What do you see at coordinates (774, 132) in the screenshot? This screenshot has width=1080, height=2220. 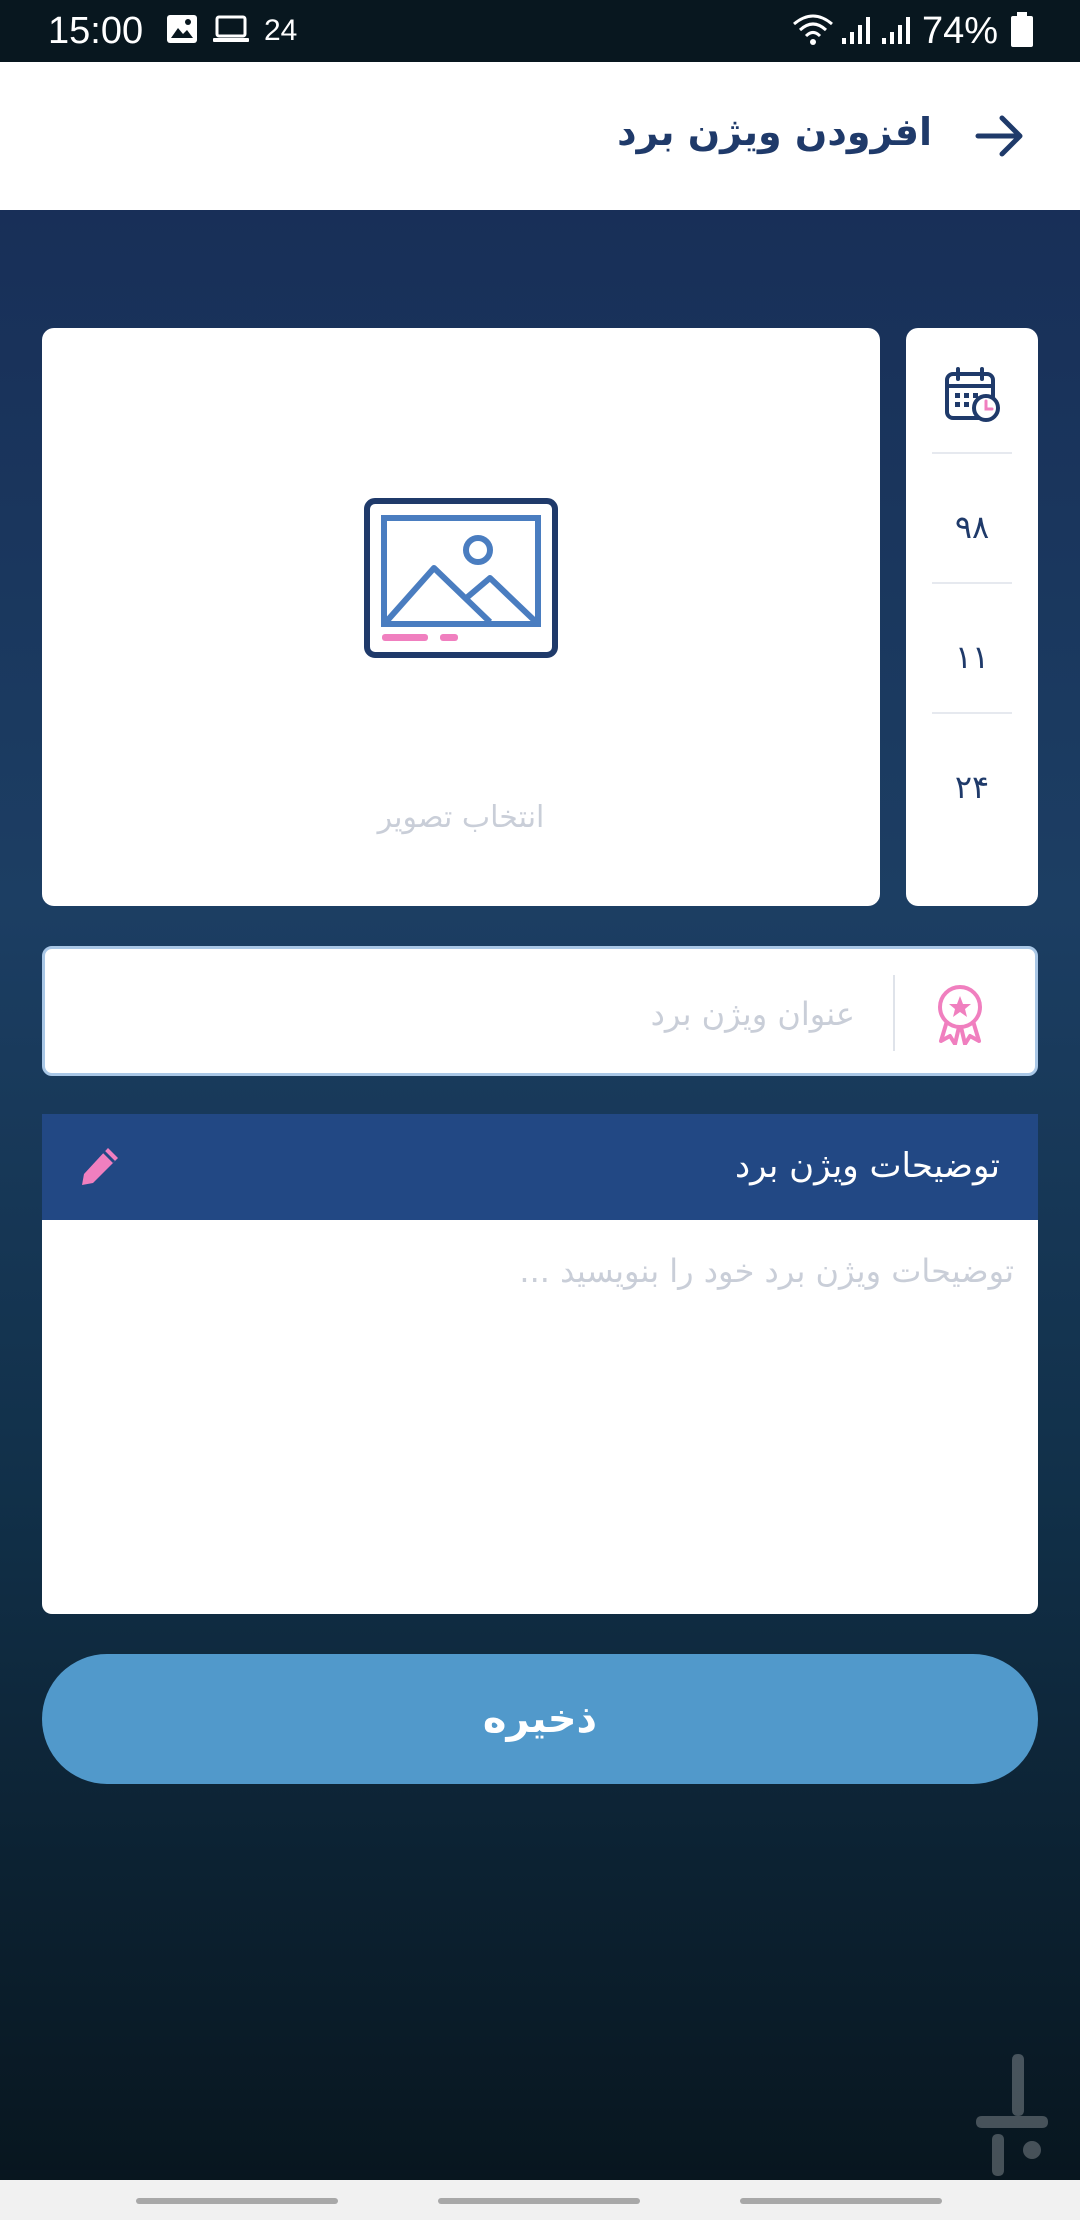 I see `page-title: افزودن ویژن برد` at bounding box center [774, 132].